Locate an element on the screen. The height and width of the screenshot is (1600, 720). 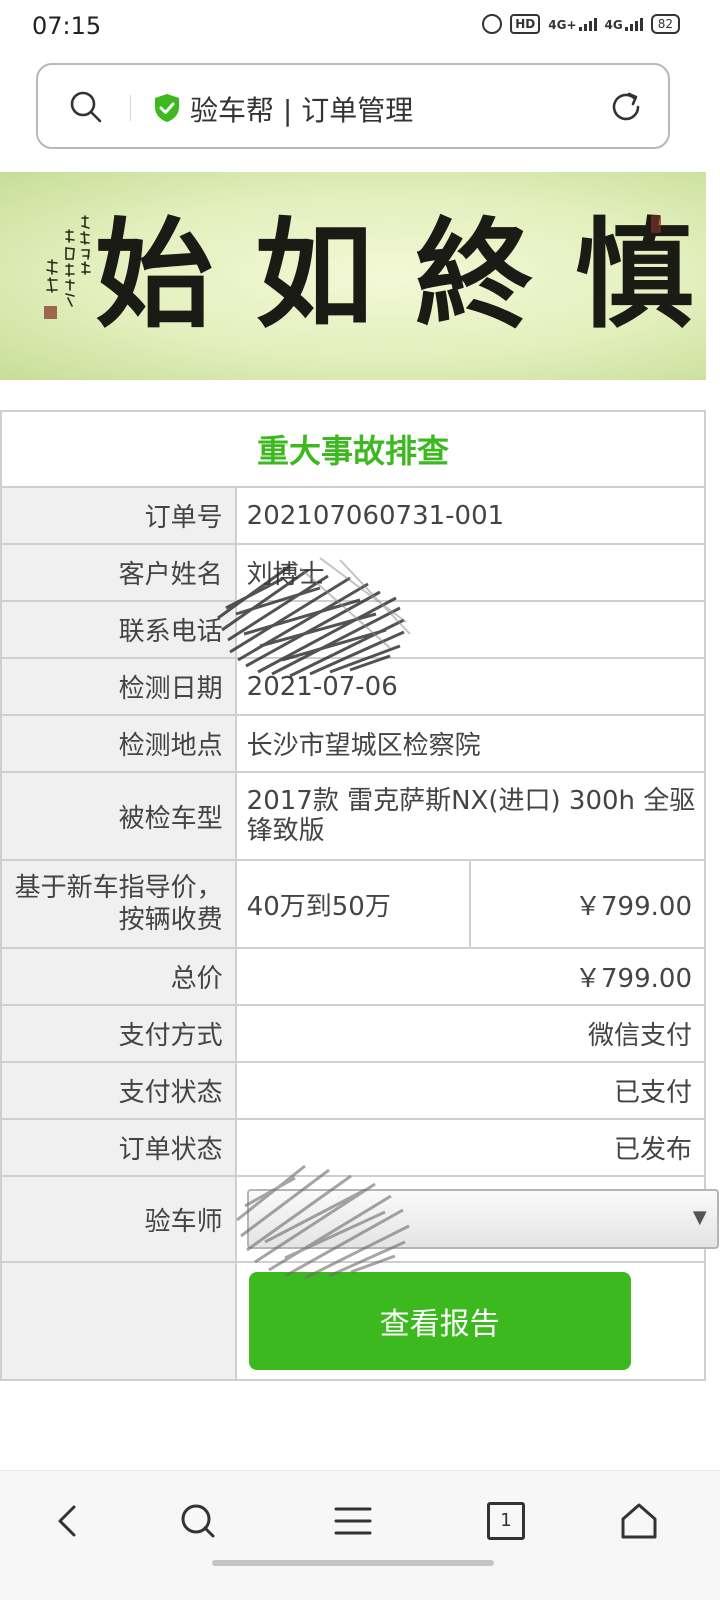
payment-method-label: 支付方式 is located at coordinates (118, 1033).